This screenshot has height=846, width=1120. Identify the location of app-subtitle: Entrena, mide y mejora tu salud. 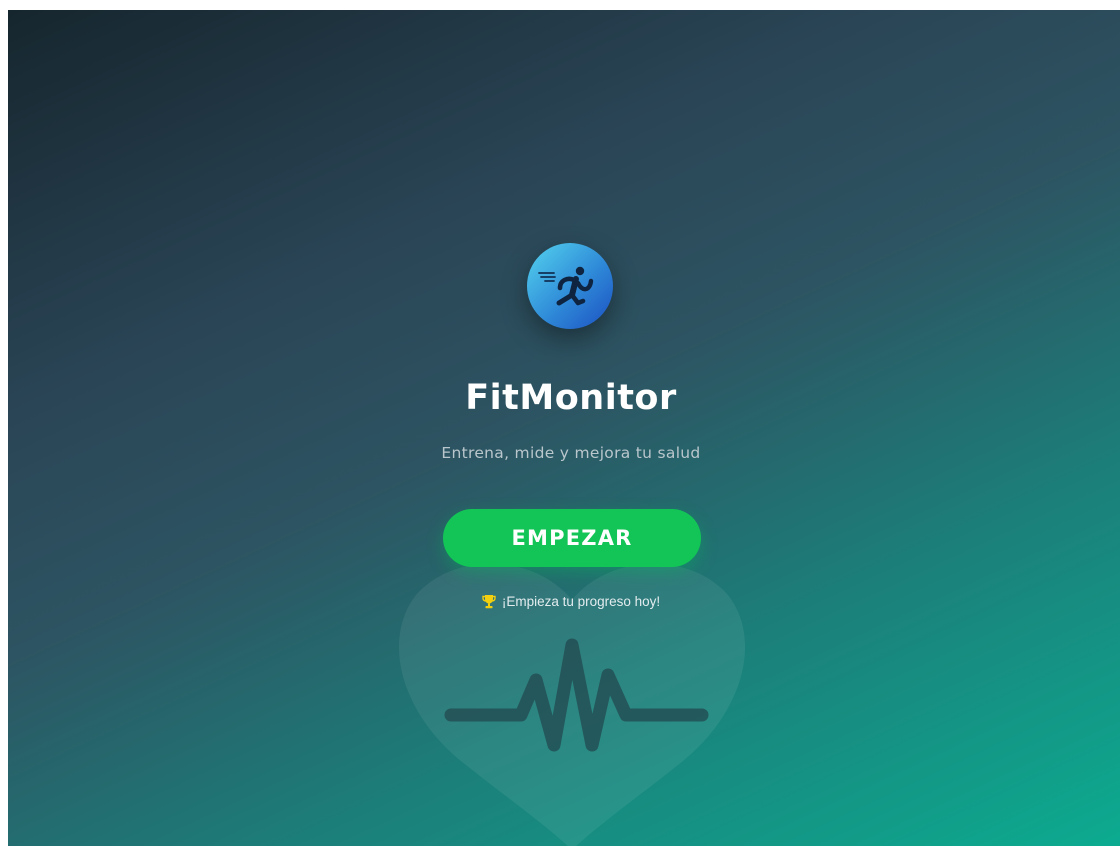
(571, 453).